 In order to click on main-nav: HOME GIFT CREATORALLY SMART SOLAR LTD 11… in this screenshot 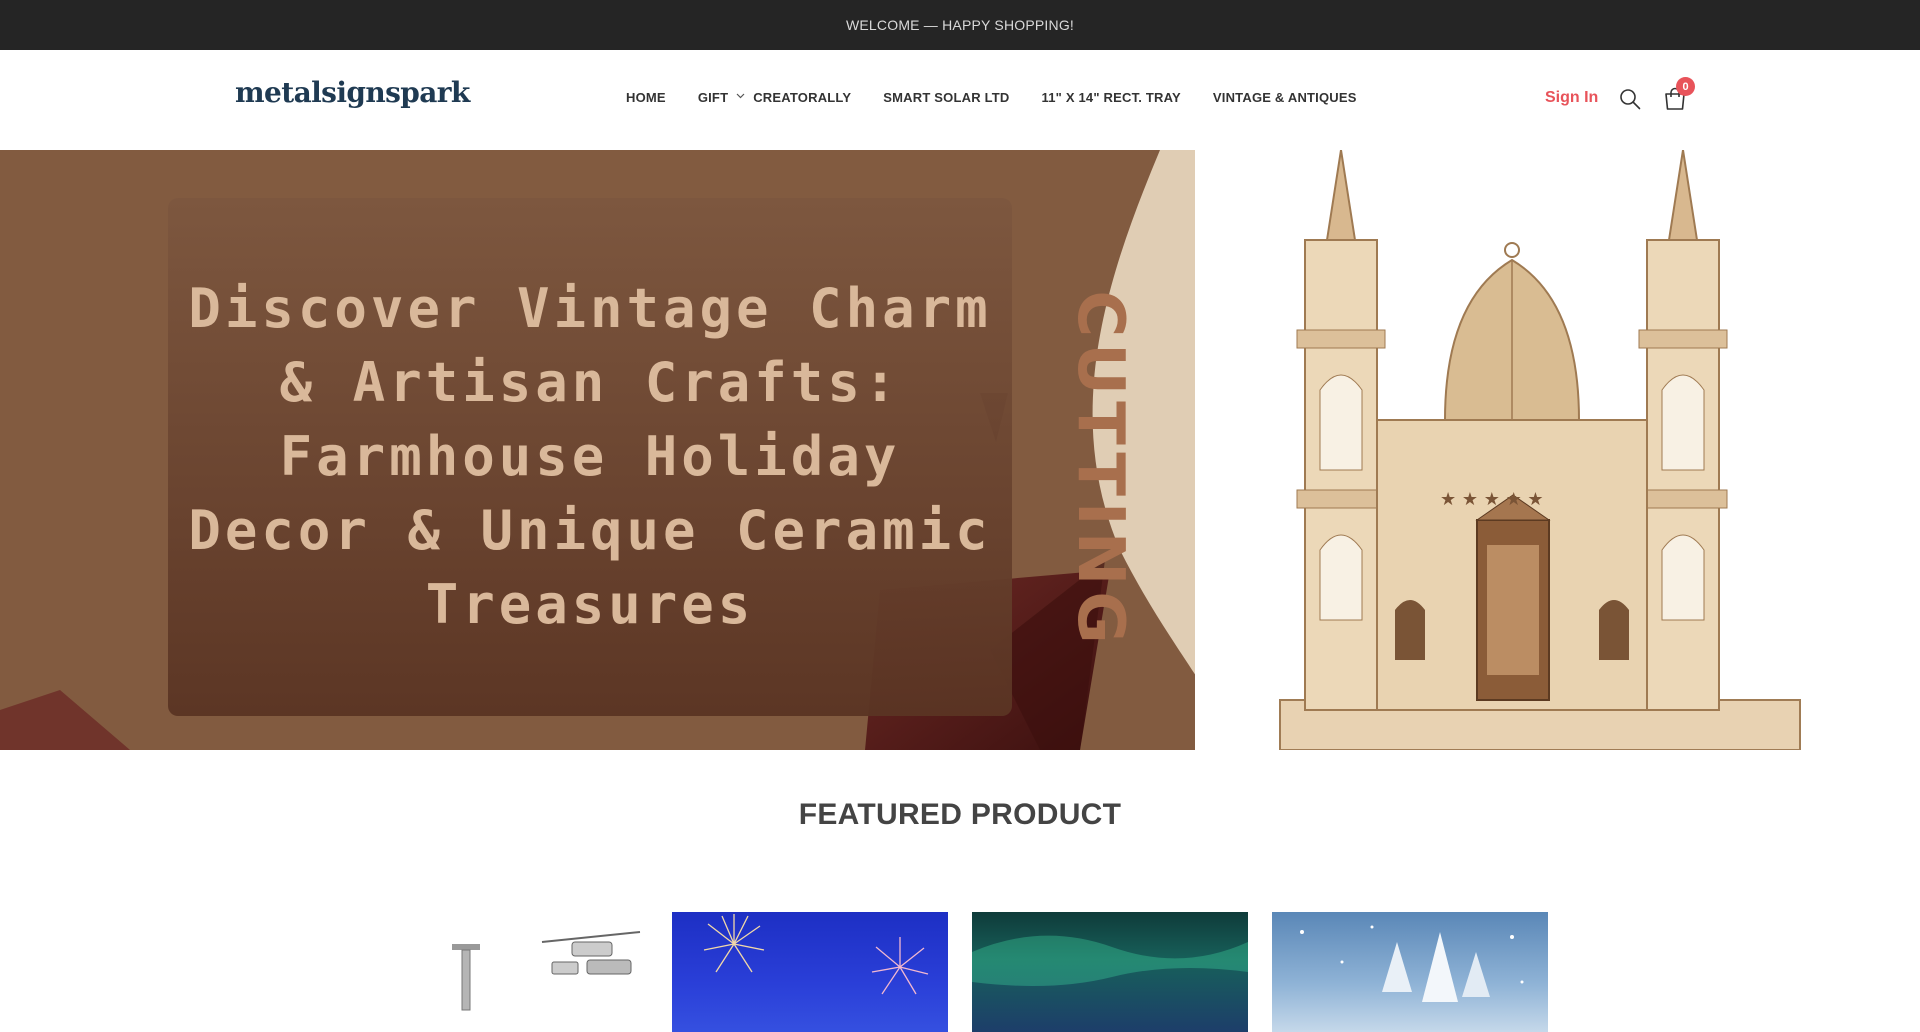, I will do `click(1007, 97)`.